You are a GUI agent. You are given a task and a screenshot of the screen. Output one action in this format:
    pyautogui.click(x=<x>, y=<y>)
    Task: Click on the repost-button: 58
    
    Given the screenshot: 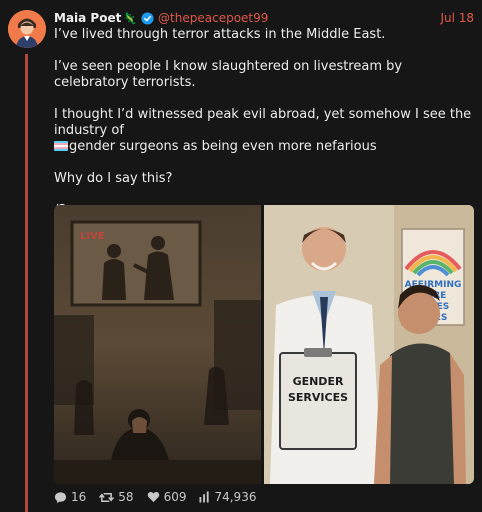 What is the action you would take?
    pyautogui.click(x=116, y=497)
    